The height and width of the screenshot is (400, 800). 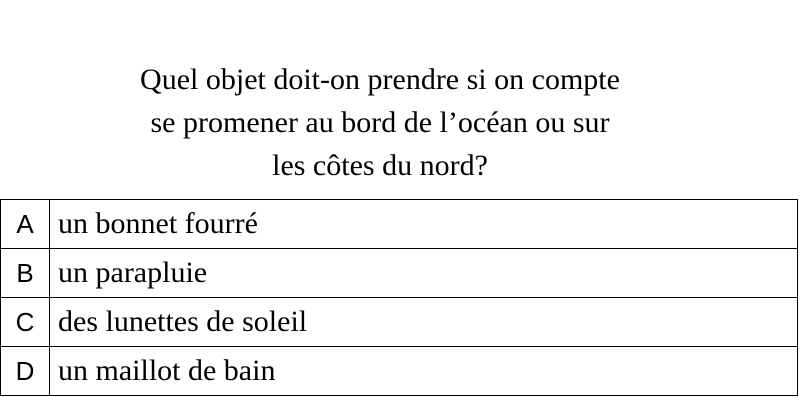 What do you see at coordinates (25, 322) in the screenshot?
I see `option-letter: C` at bounding box center [25, 322].